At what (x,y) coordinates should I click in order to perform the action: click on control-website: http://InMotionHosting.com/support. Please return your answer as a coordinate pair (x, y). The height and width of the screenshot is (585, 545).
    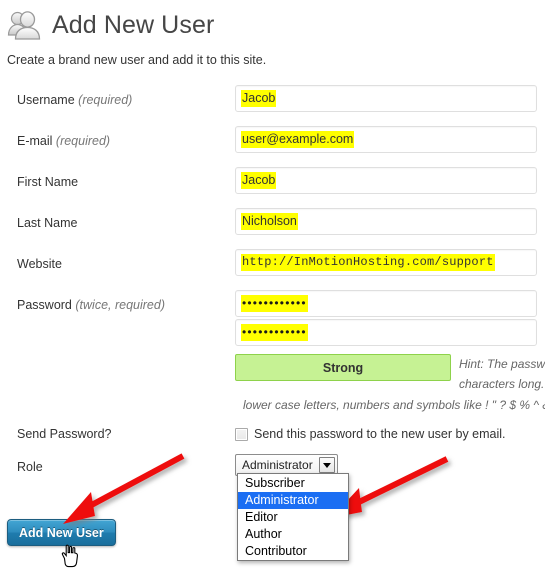
    Looking at the image, I should click on (390, 261).